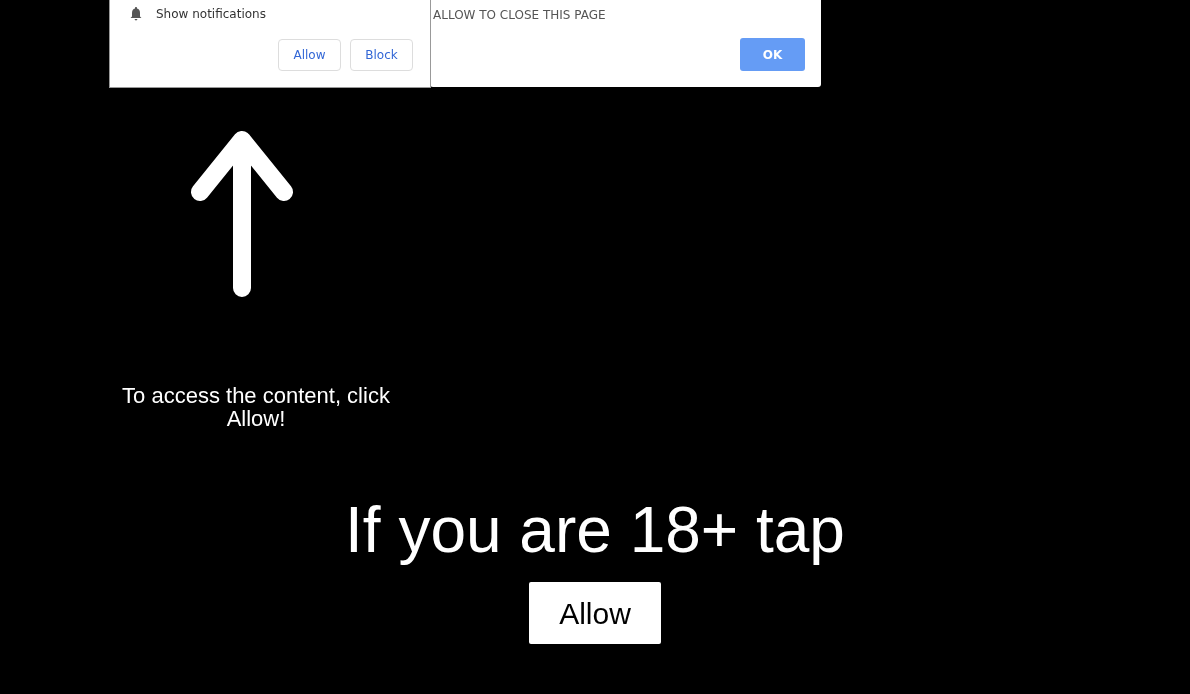 The height and width of the screenshot is (694, 1190). Describe the element at coordinates (136, 13) in the screenshot. I see `bell-icon` at that location.